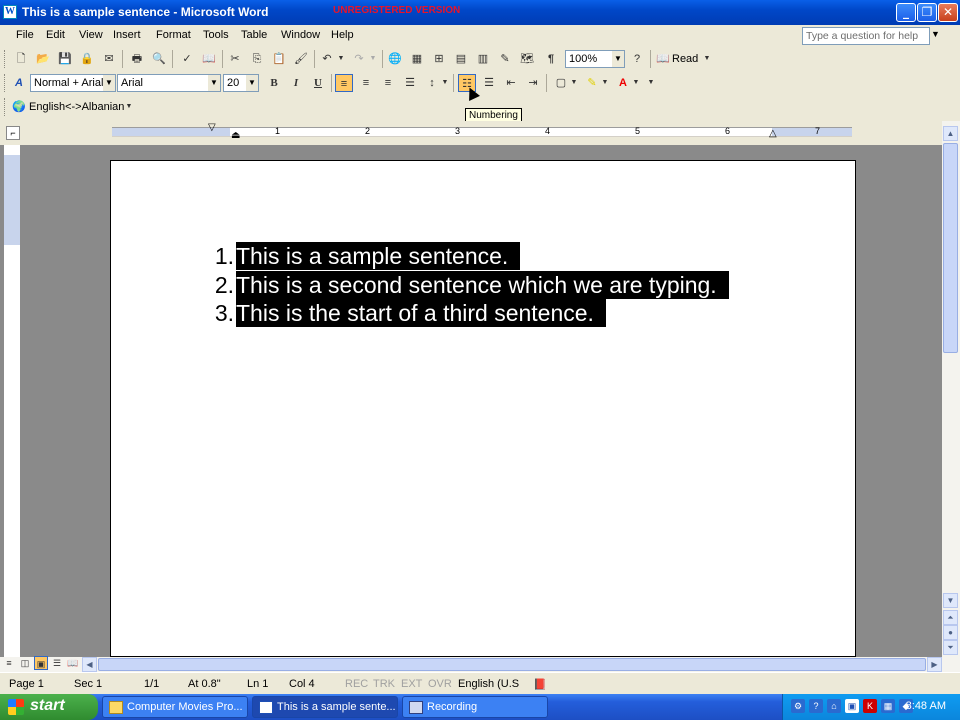  Describe the element at coordinates (950, 600) in the screenshot. I see `scroll-down-icon: ▼` at that location.